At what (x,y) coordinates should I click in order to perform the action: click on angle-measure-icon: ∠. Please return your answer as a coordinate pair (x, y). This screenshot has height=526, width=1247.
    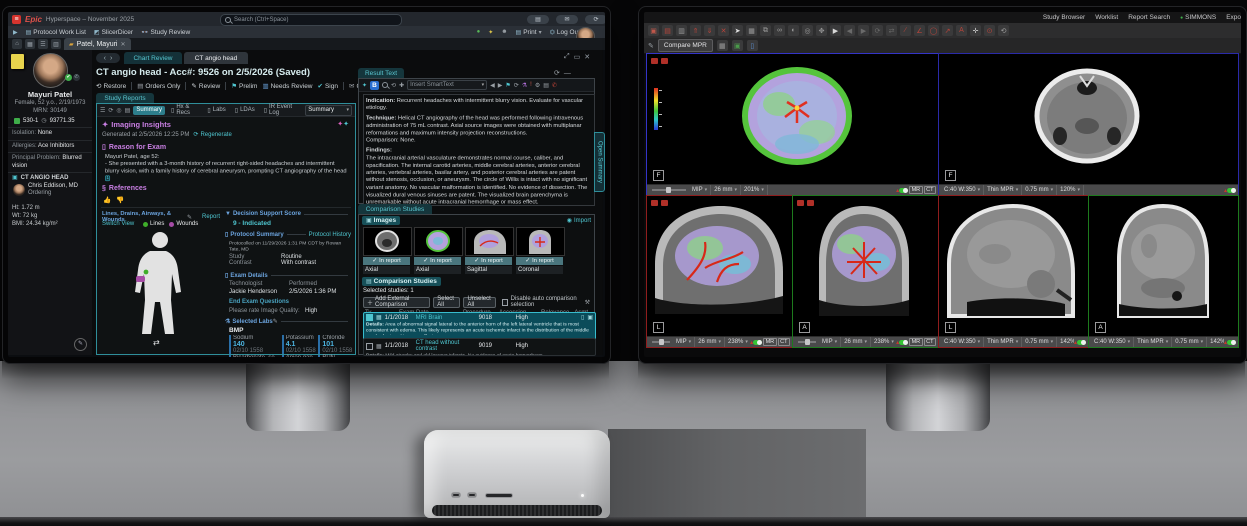
    Looking at the image, I should click on (919, 30).